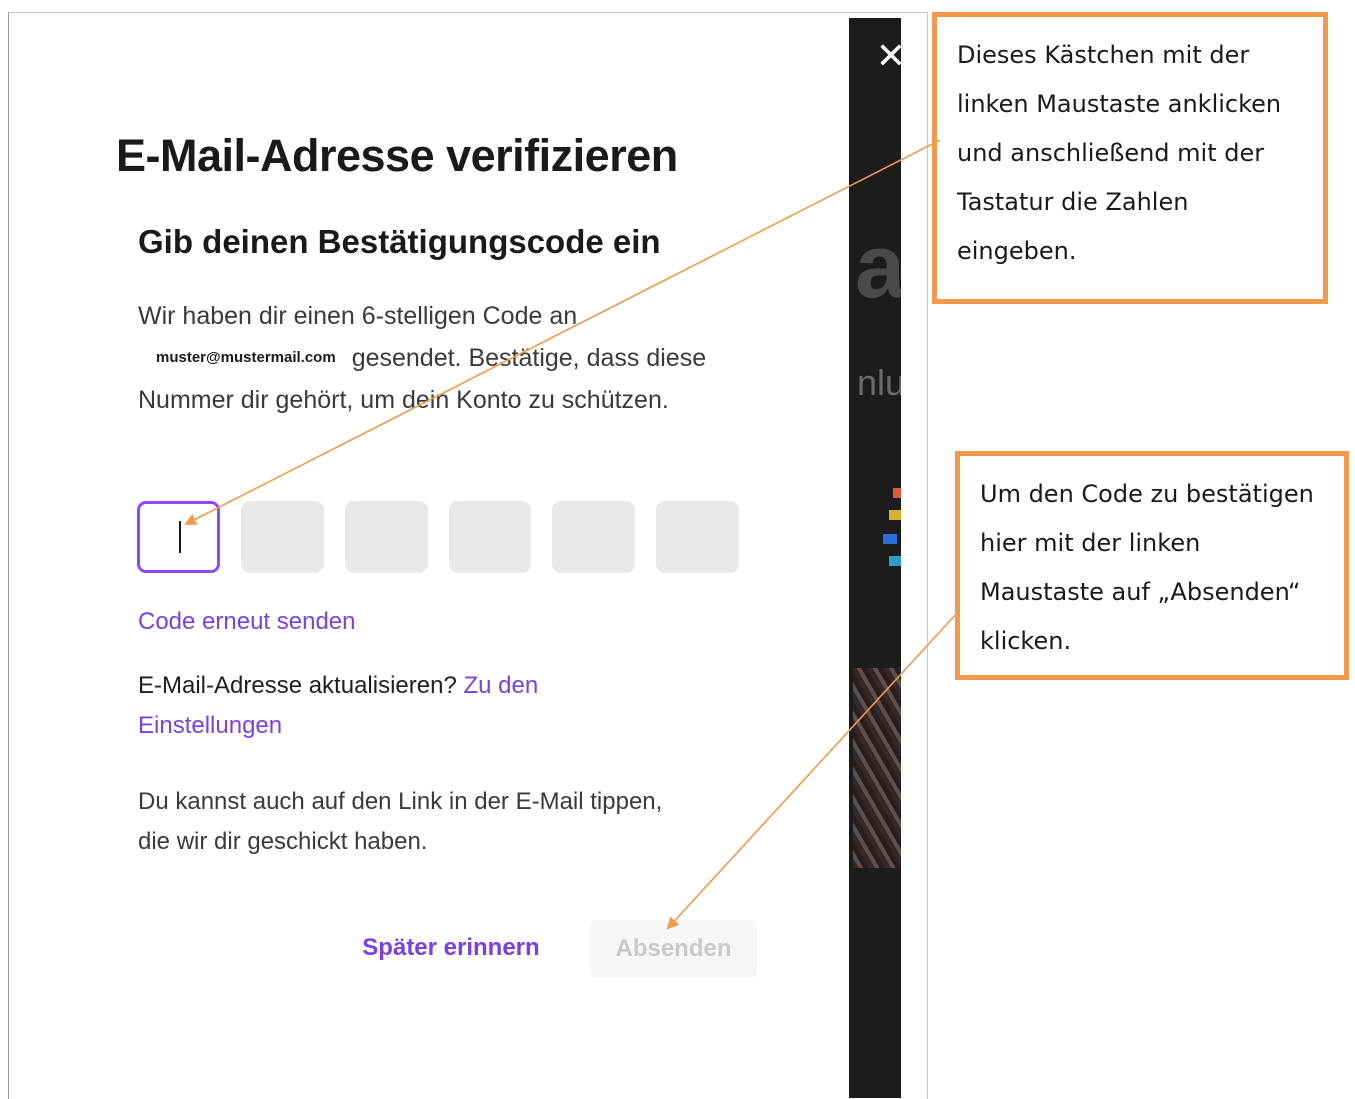  I want to click on close-icon: ✕, so click(891, 56).